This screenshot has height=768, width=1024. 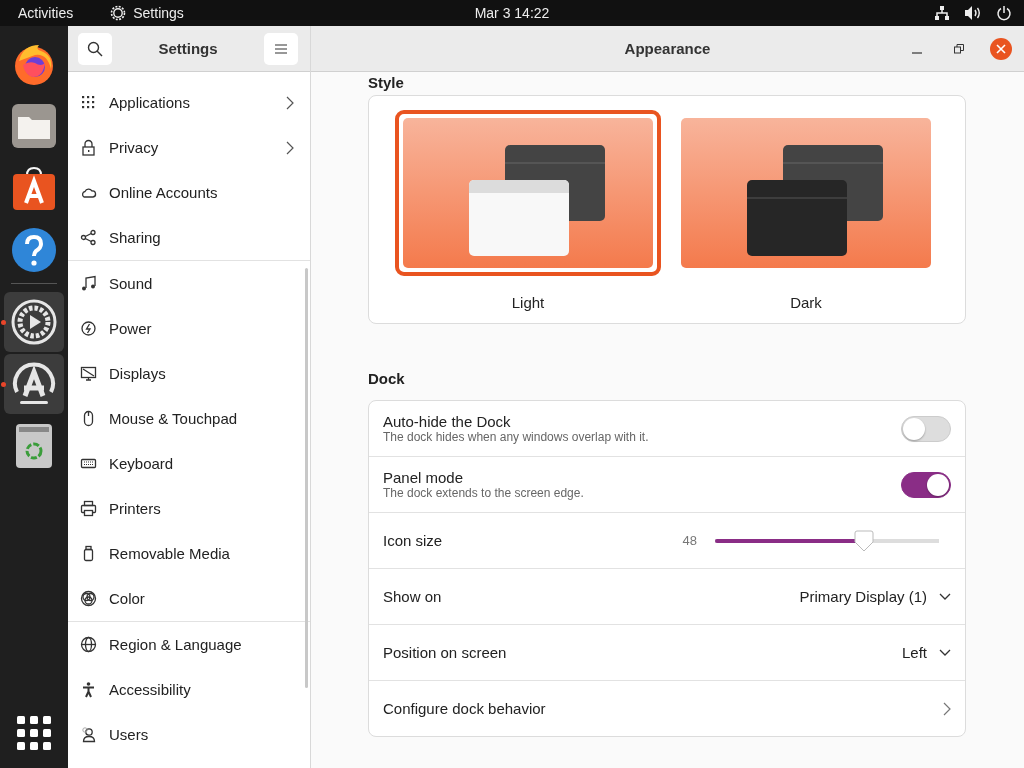 I want to click on sidebar-item: Removable Media, so click(x=189, y=553).